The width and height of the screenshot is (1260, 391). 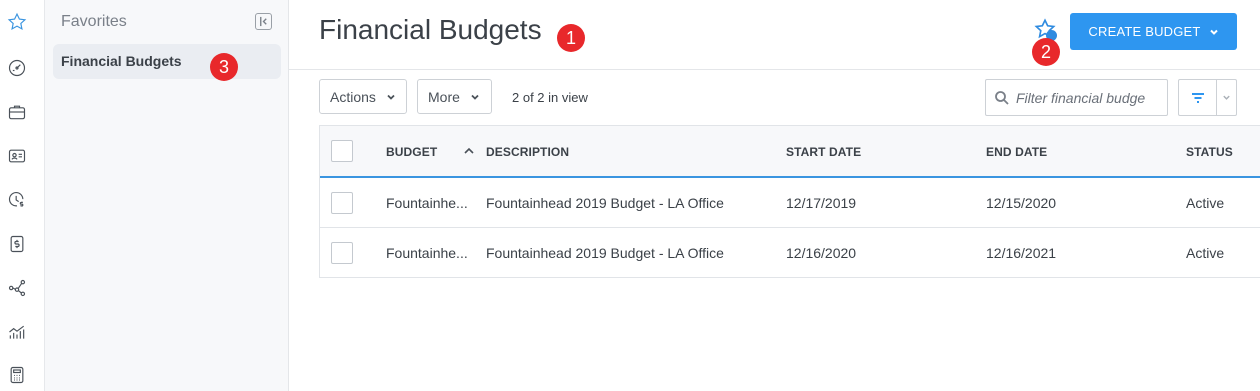 I want to click on money-icon, so click(x=17, y=244).